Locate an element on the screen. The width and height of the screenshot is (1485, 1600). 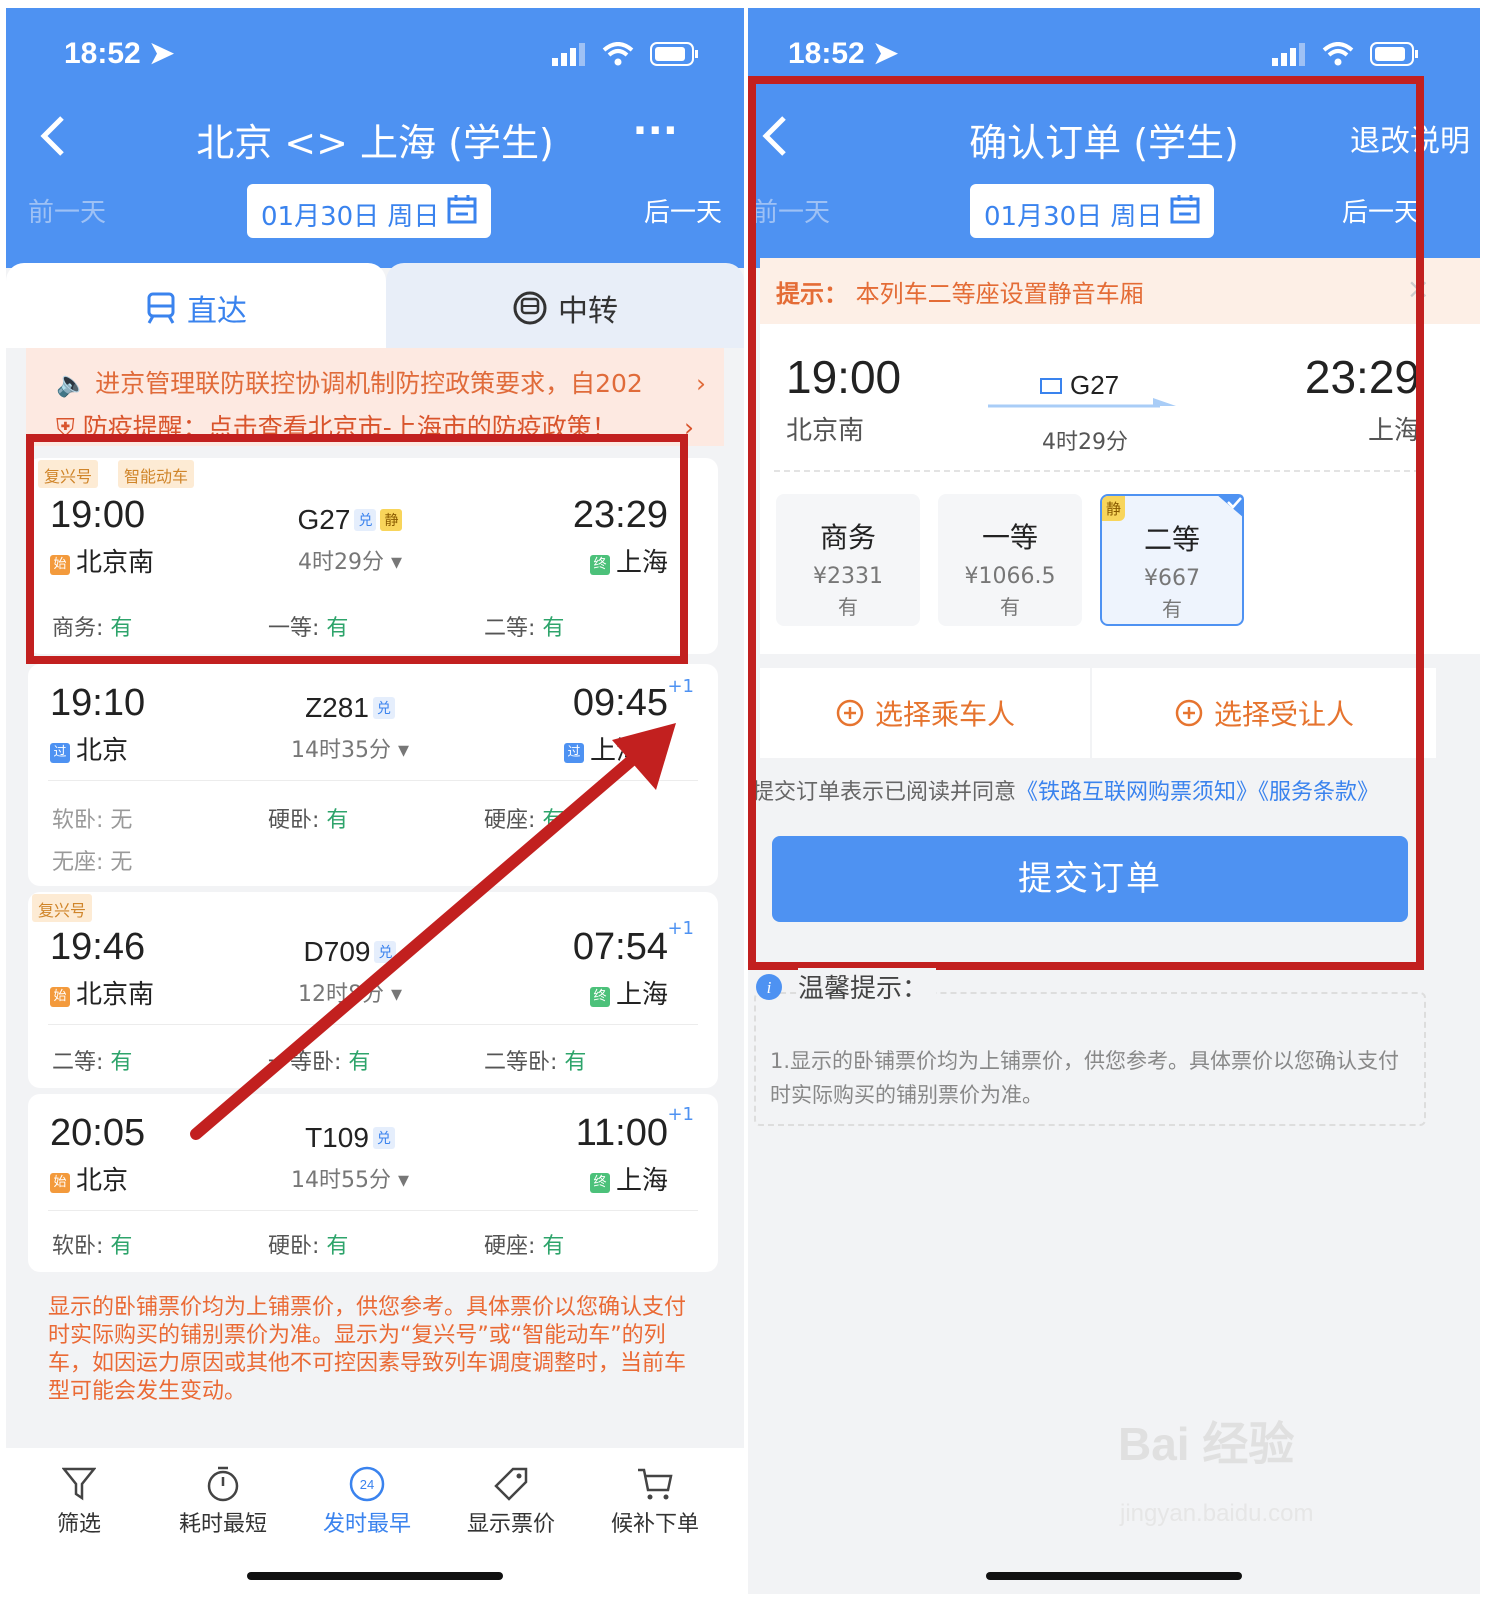
status-icons is located at coordinates (1345, 54).